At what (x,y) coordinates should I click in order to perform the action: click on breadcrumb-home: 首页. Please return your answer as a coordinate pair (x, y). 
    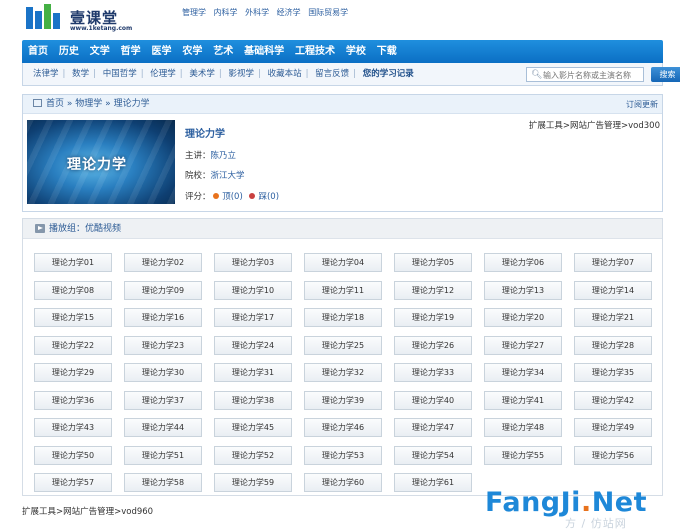
    Looking at the image, I should click on (55, 104).